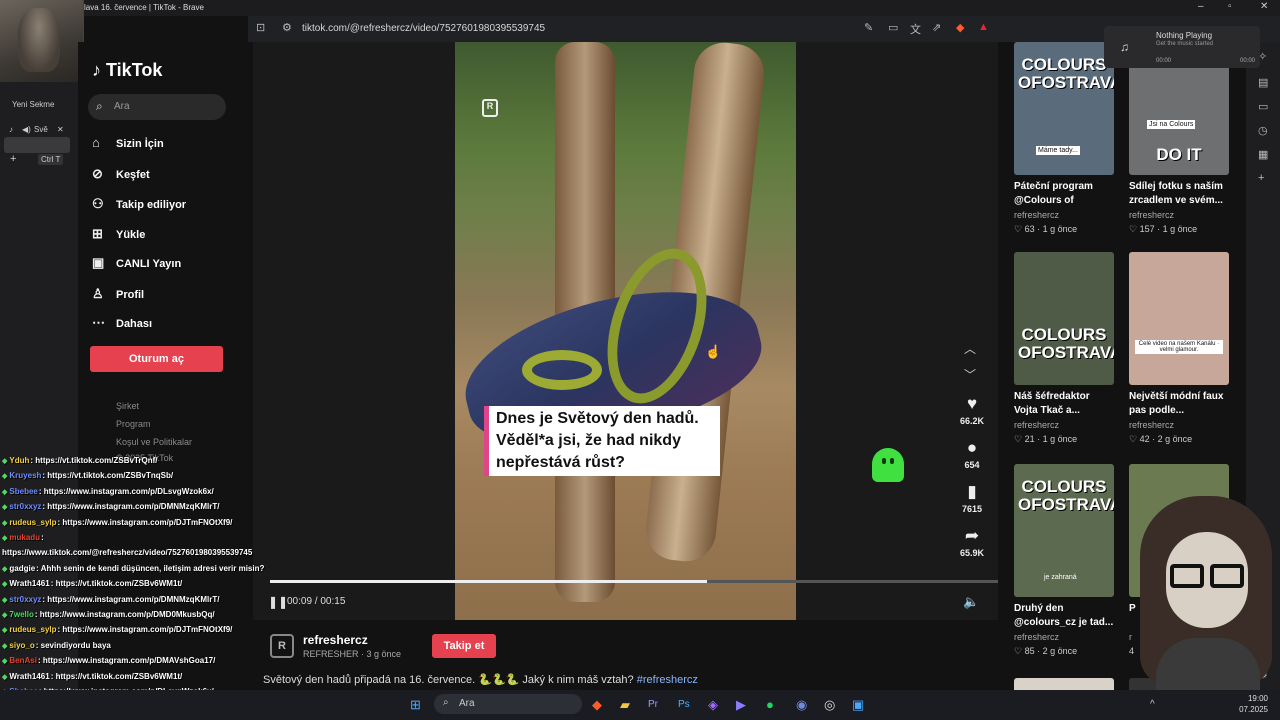  I want to click on hashtag-link: #refreshercz, so click(667, 680).